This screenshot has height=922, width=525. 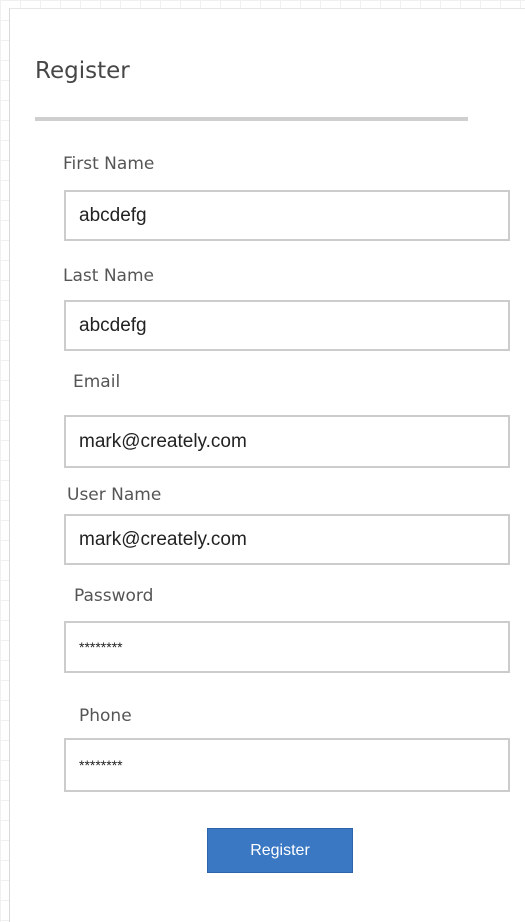 I want to click on user-name-input, so click(x=287, y=539).